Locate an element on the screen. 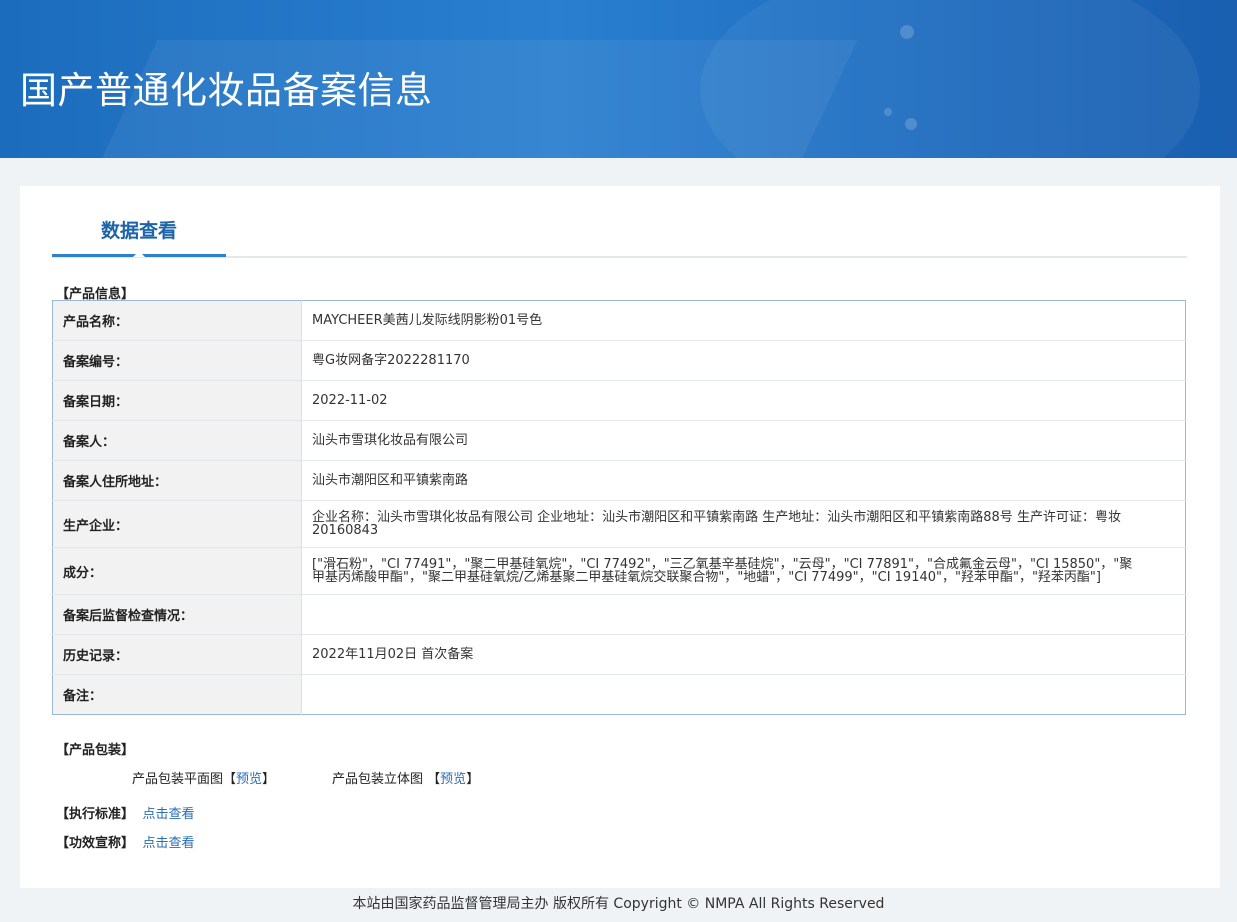 The image size is (1237, 922). efficacy-row: 【功效宣称】 点击查看 is located at coordinates (125, 841).